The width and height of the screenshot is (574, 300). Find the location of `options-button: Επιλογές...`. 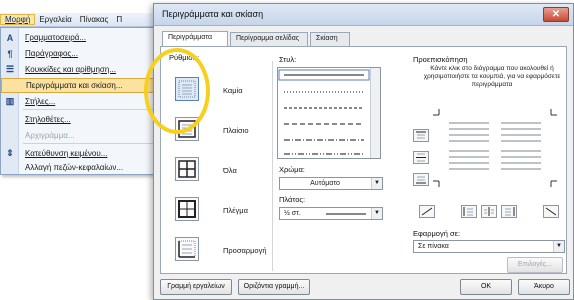

options-button: Επιλογές... is located at coordinates (535, 265).